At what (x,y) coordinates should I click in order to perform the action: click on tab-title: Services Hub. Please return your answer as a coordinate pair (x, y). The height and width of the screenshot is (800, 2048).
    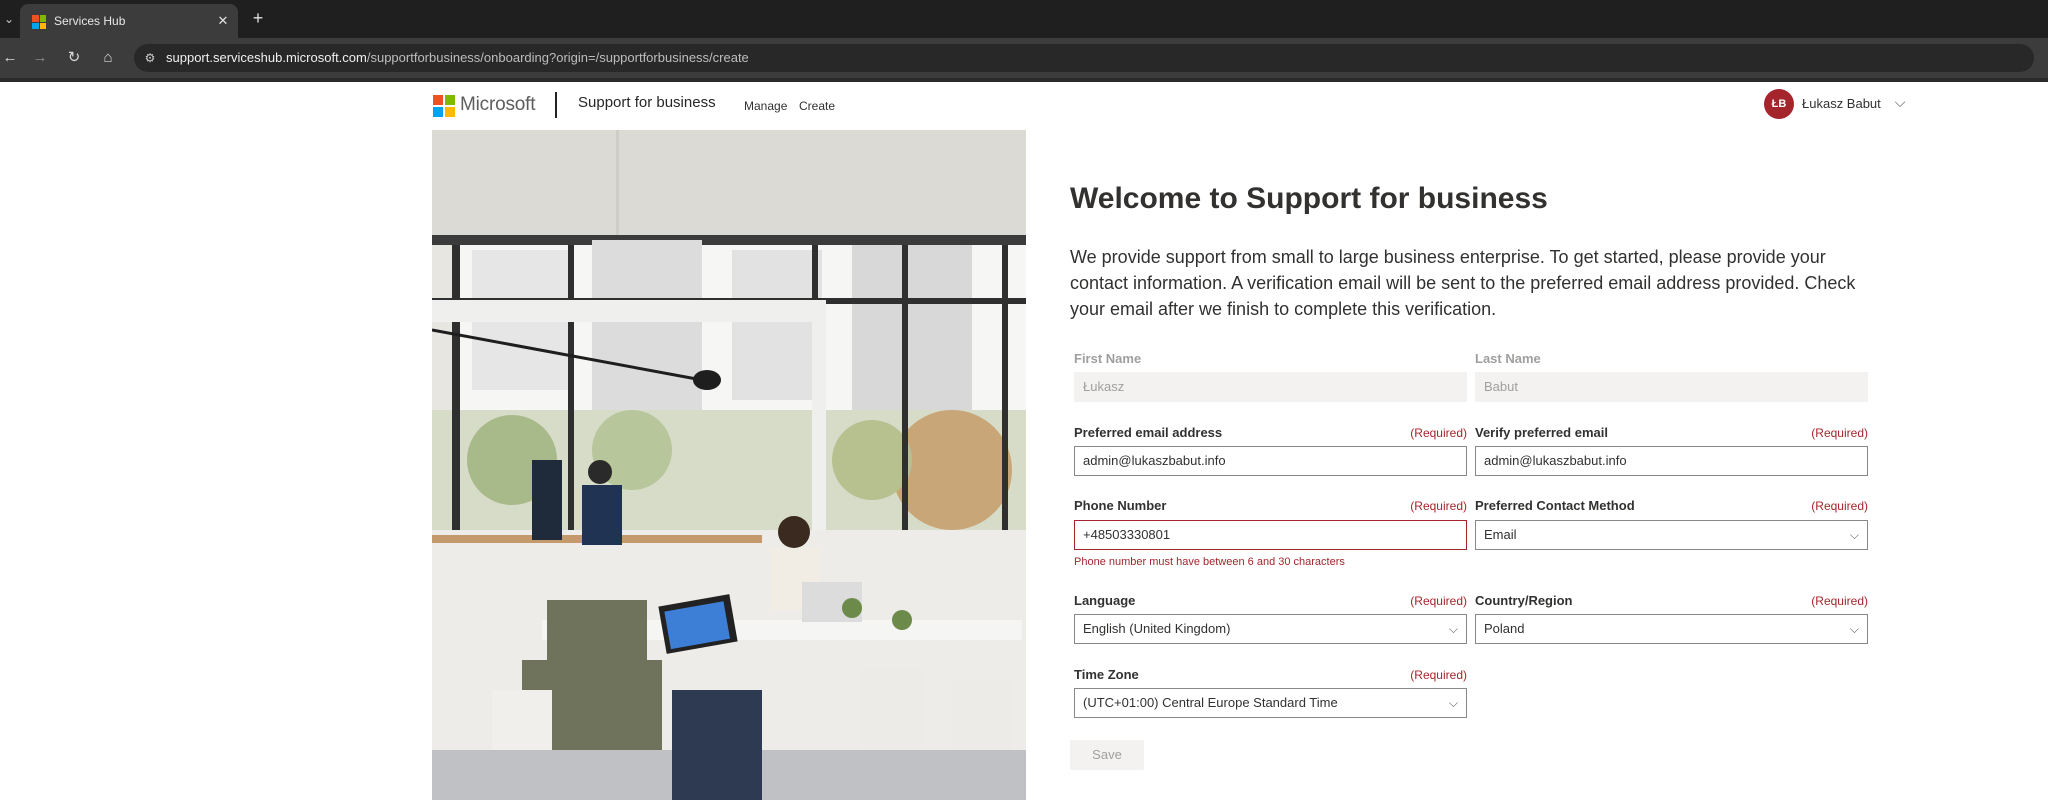
    Looking at the image, I should click on (90, 21).